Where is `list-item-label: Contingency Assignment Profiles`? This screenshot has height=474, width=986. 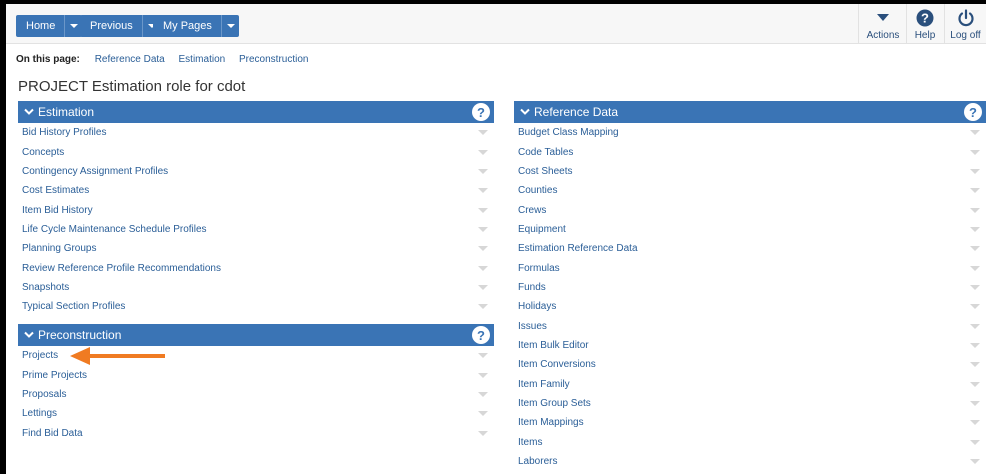 list-item-label: Contingency Assignment Profiles is located at coordinates (95, 171).